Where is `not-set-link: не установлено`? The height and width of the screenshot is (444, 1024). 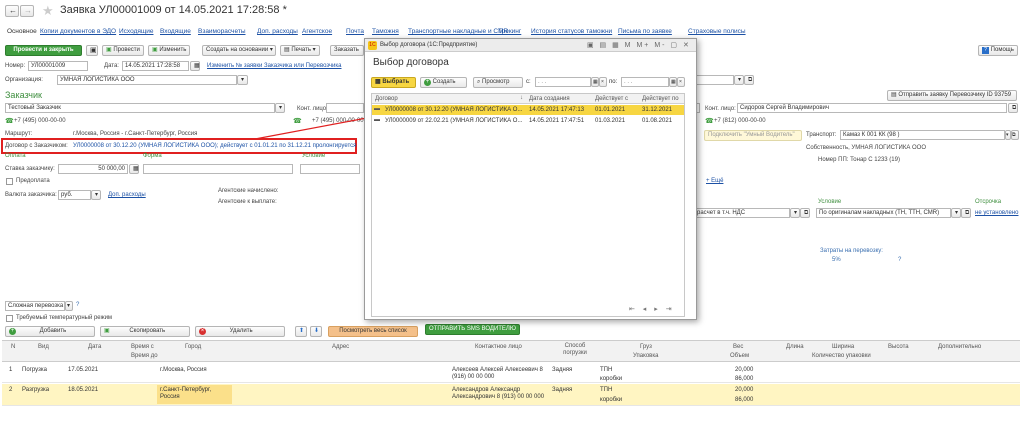 not-set-link: не установлено is located at coordinates (996, 213).